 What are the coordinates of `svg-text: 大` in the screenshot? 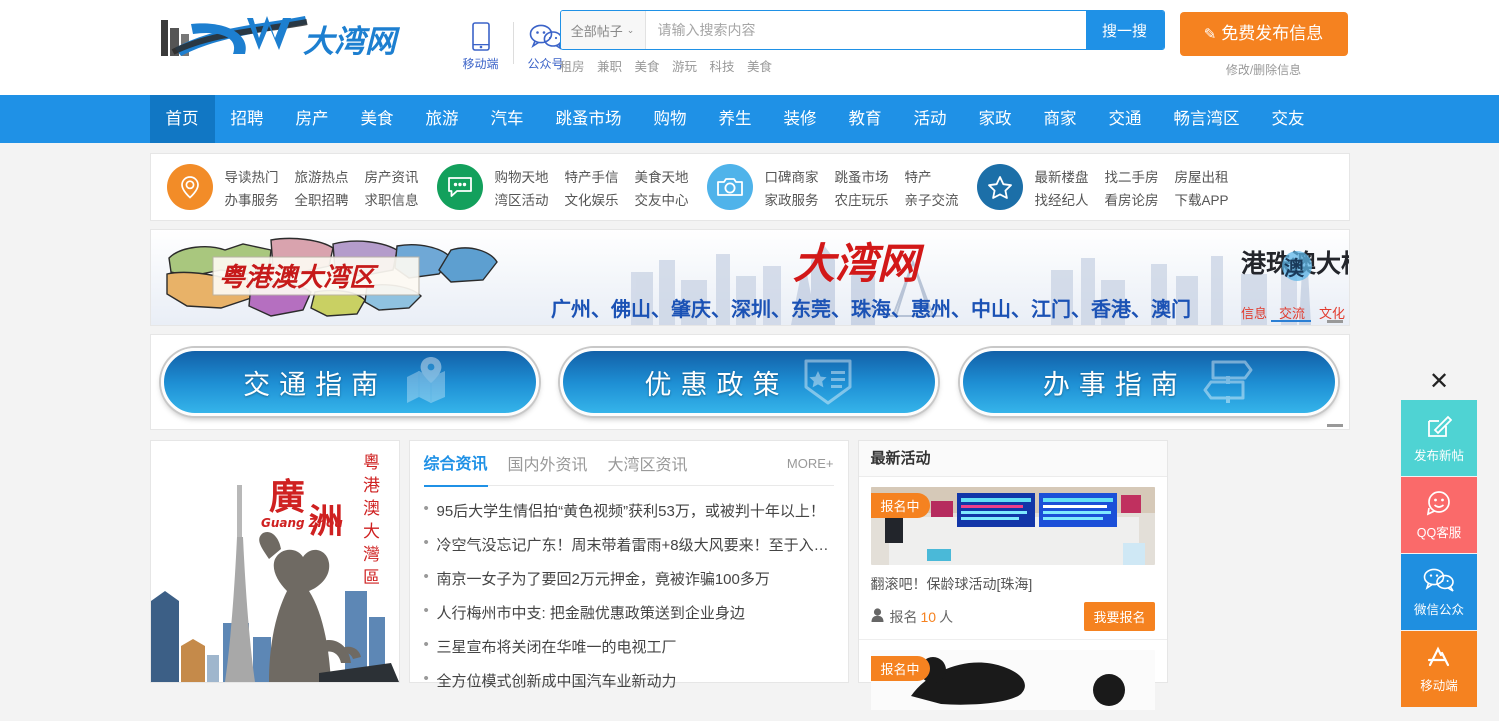 It's located at (371, 532).